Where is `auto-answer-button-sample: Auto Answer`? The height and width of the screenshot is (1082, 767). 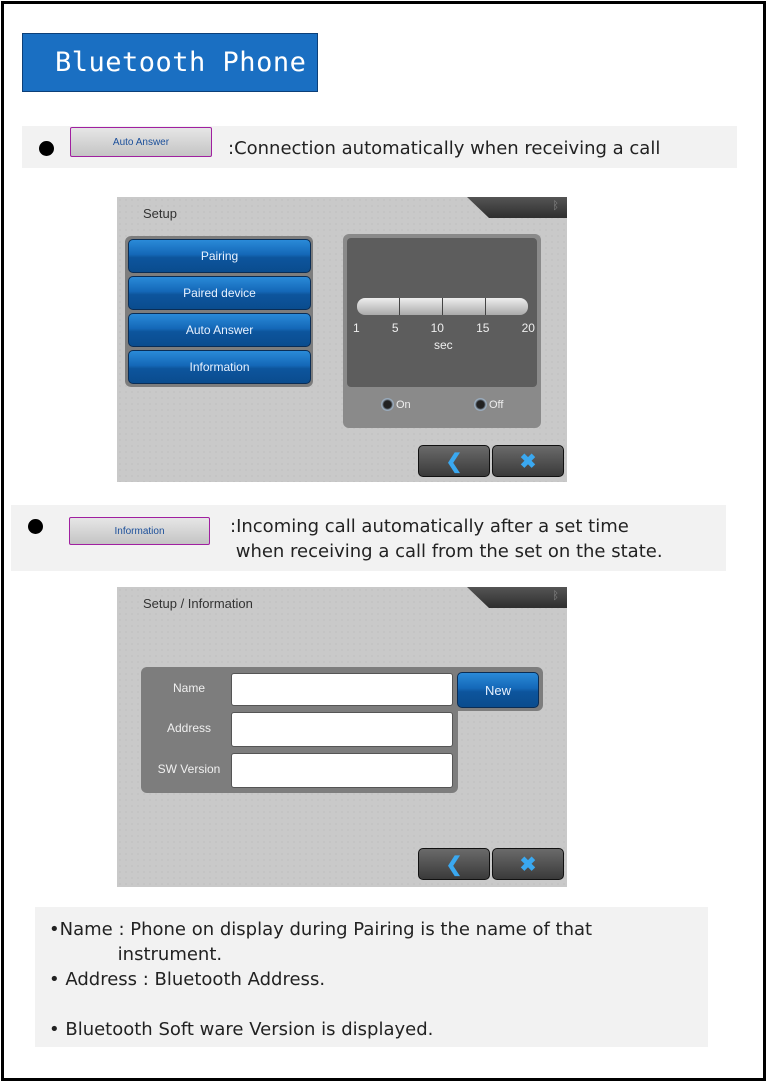
auto-answer-button-sample: Auto Answer is located at coordinates (141, 142).